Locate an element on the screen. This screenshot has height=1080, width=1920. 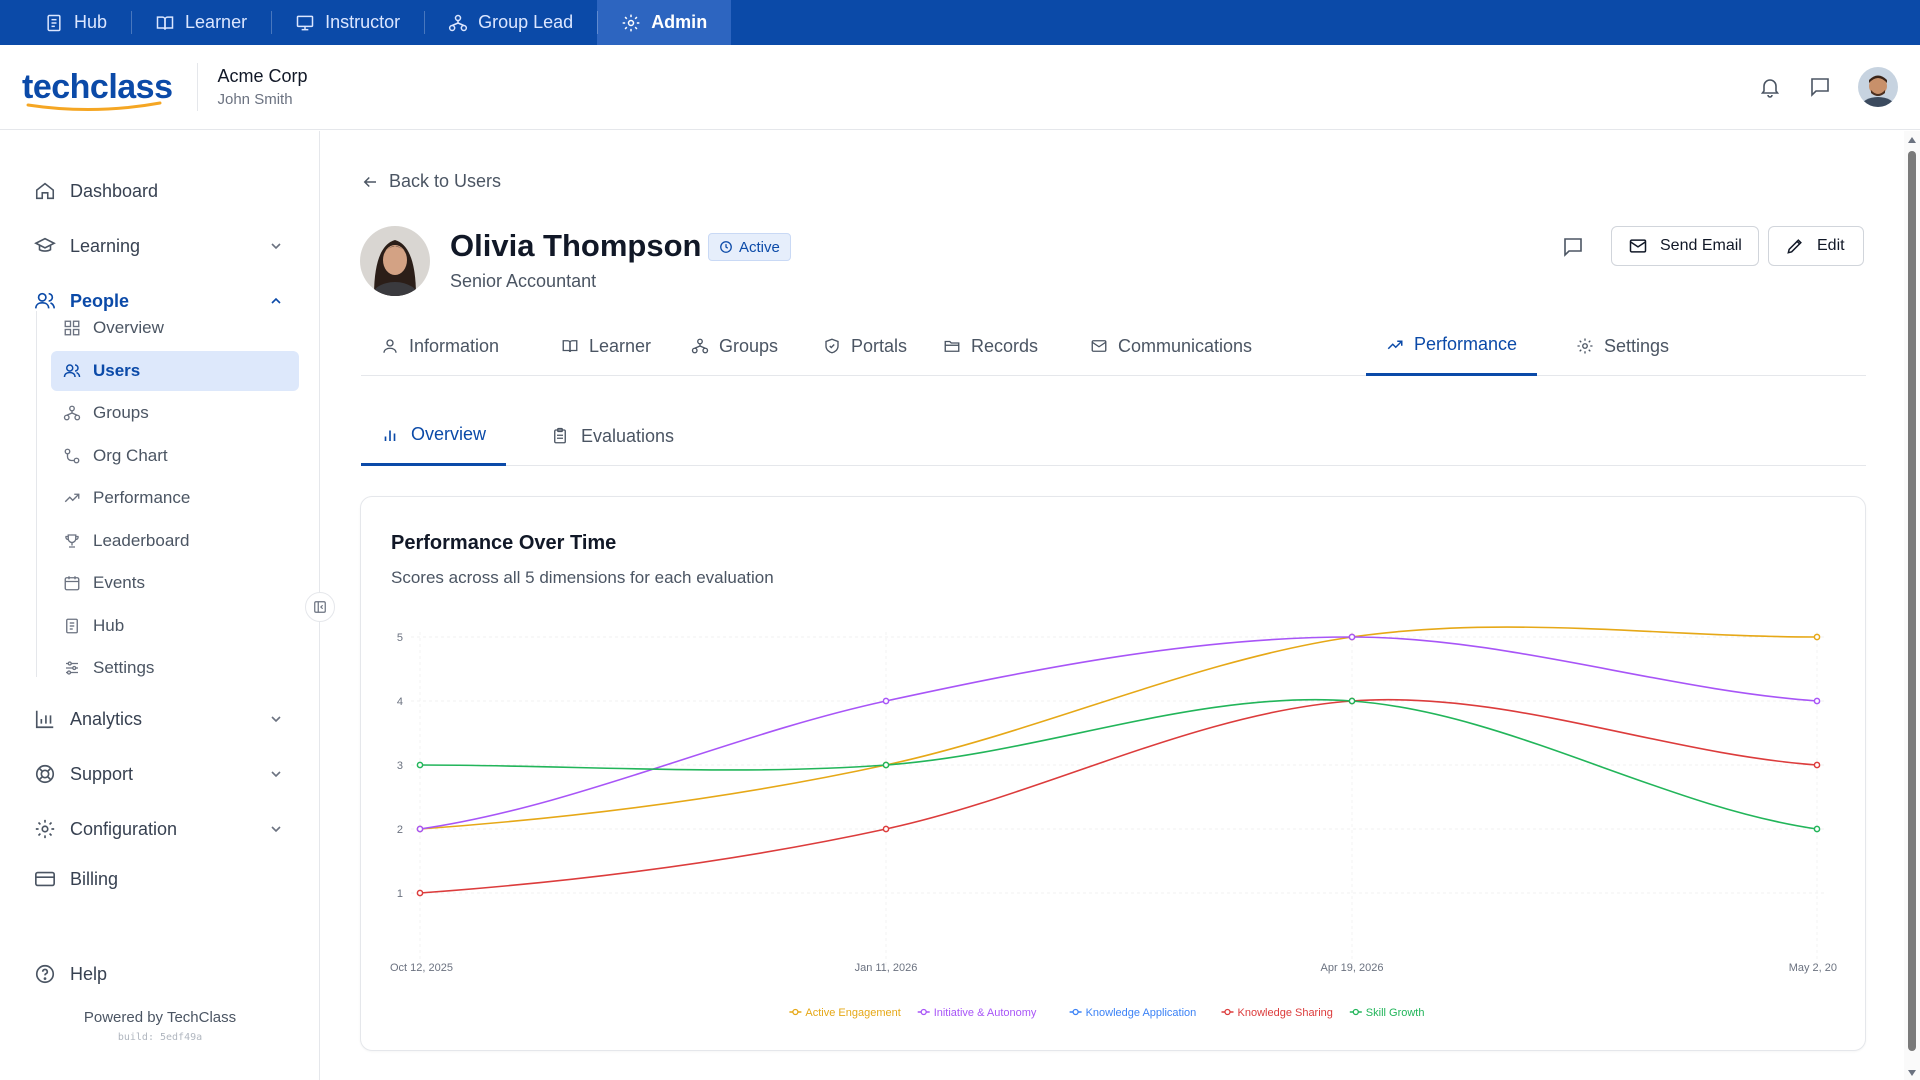
top-tab-group-lead: Group Lead is located at coordinates (510, 22).